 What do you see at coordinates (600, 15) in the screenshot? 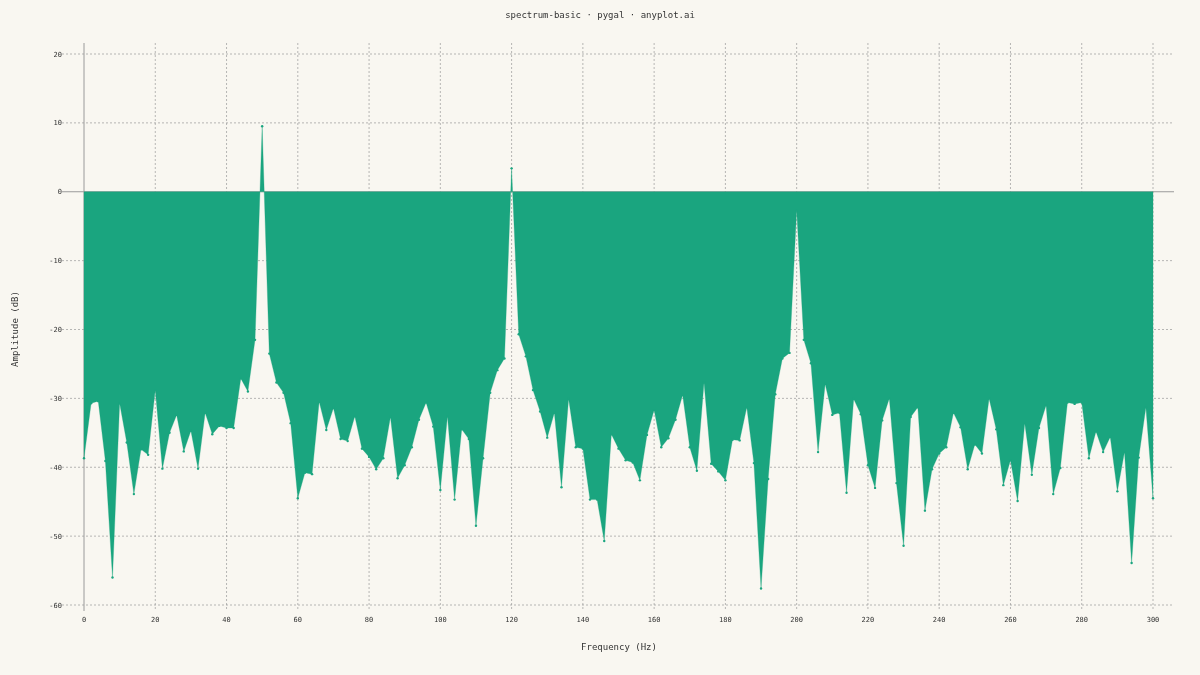
I see `chart-title: spectrum-basic · pygal · anyplot.ai` at bounding box center [600, 15].